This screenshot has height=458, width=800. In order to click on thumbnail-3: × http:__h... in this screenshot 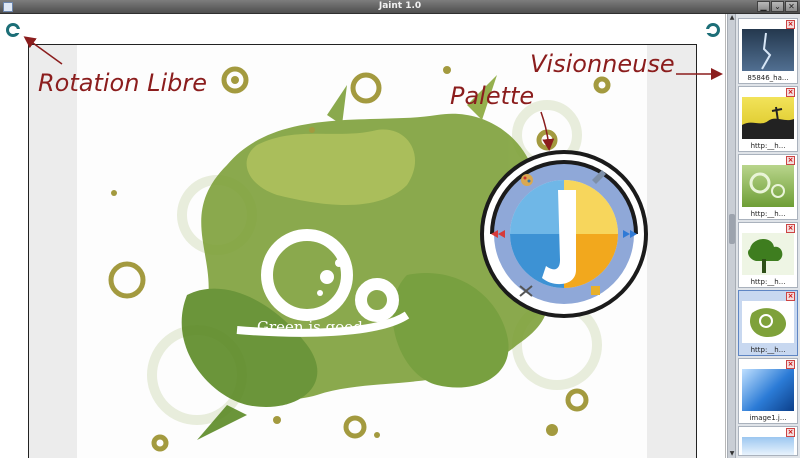, I will do `click(768, 187)`.